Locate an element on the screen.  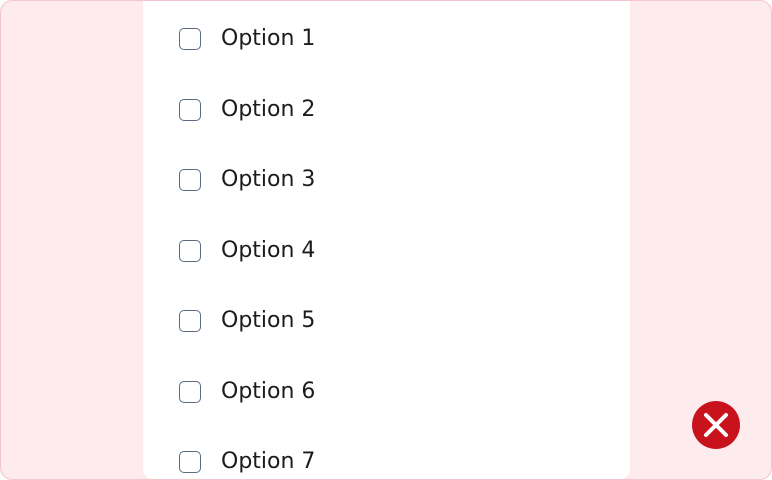
option-2: Option 2 is located at coordinates (247, 110).